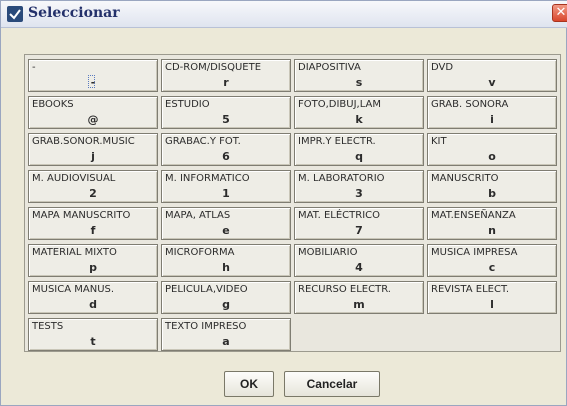  I want to click on option-code: v, so click(492, 82).